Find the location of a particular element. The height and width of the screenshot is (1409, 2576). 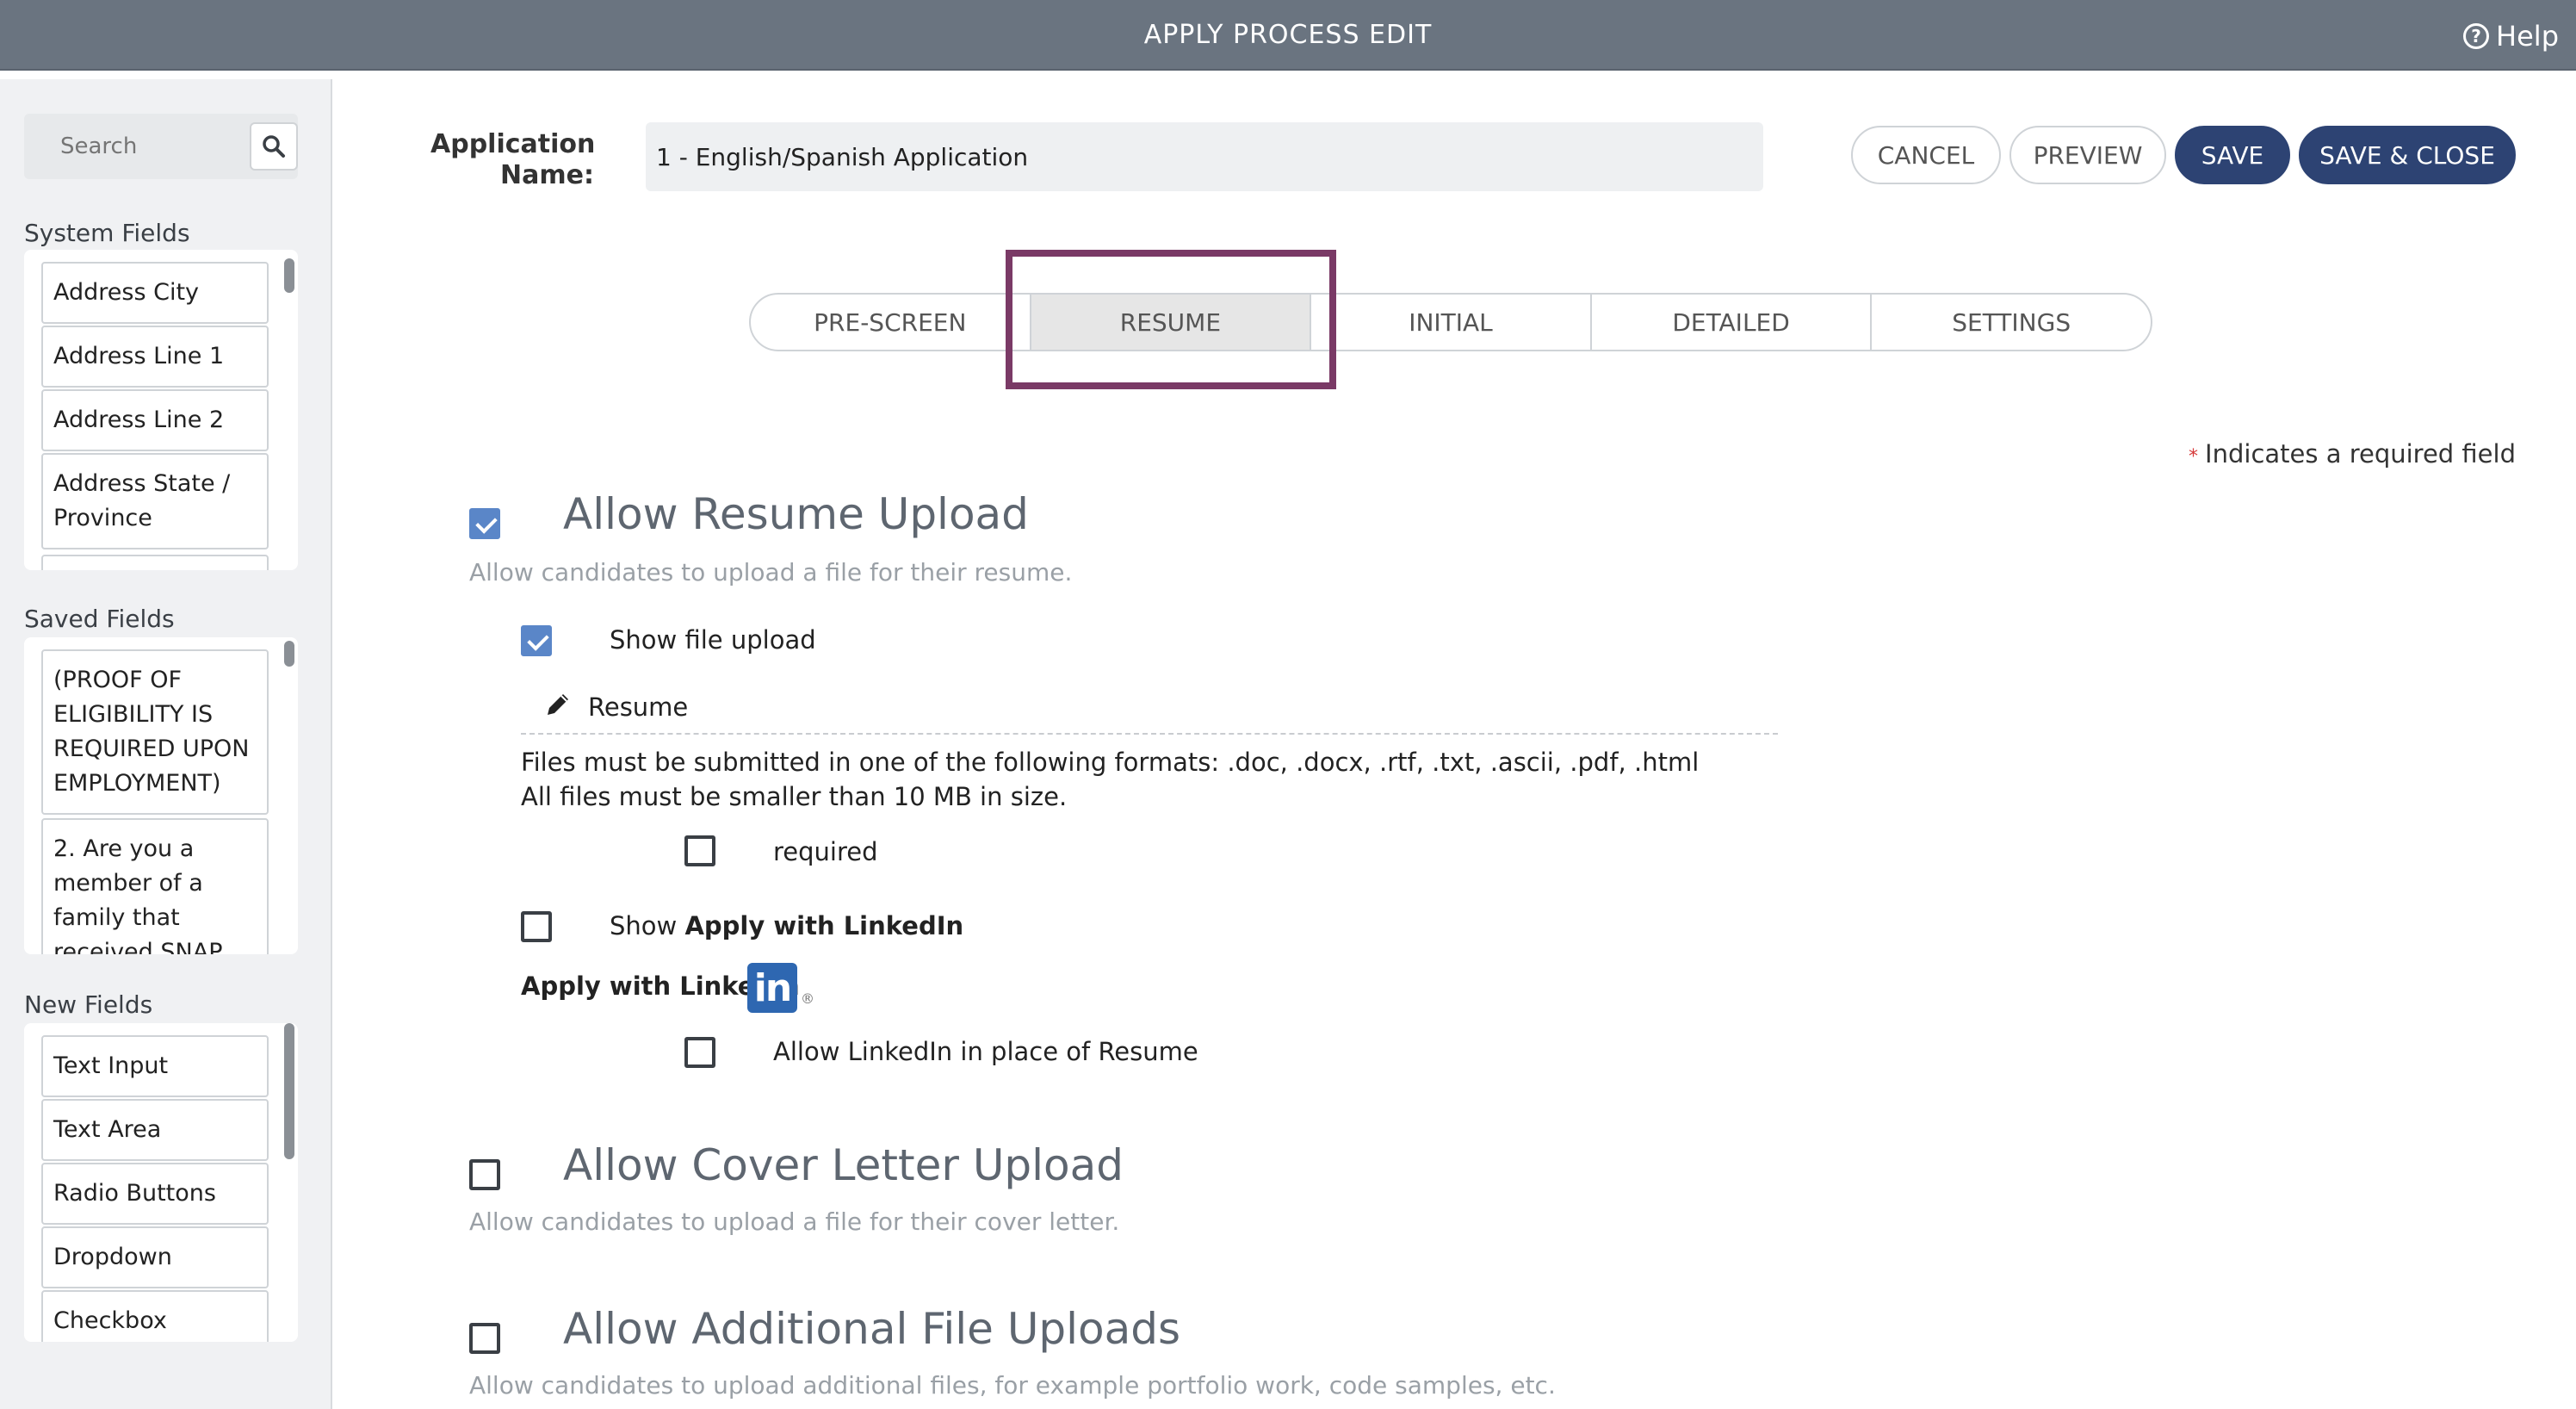

system-field-item: Address Line 2 is located at coordinates (155, 420).